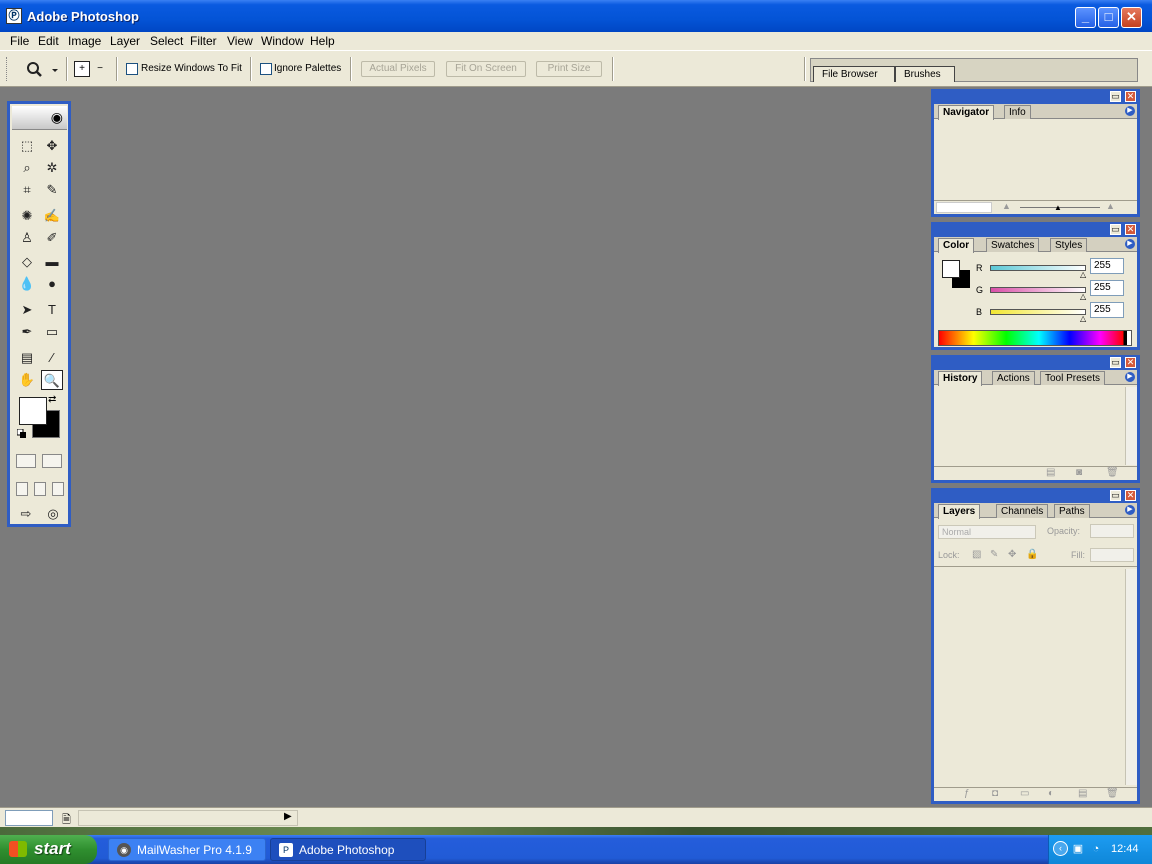  Describe the element at coordinates (1108, 17) in the screenshot. I see `maximize-button: □` at that location.